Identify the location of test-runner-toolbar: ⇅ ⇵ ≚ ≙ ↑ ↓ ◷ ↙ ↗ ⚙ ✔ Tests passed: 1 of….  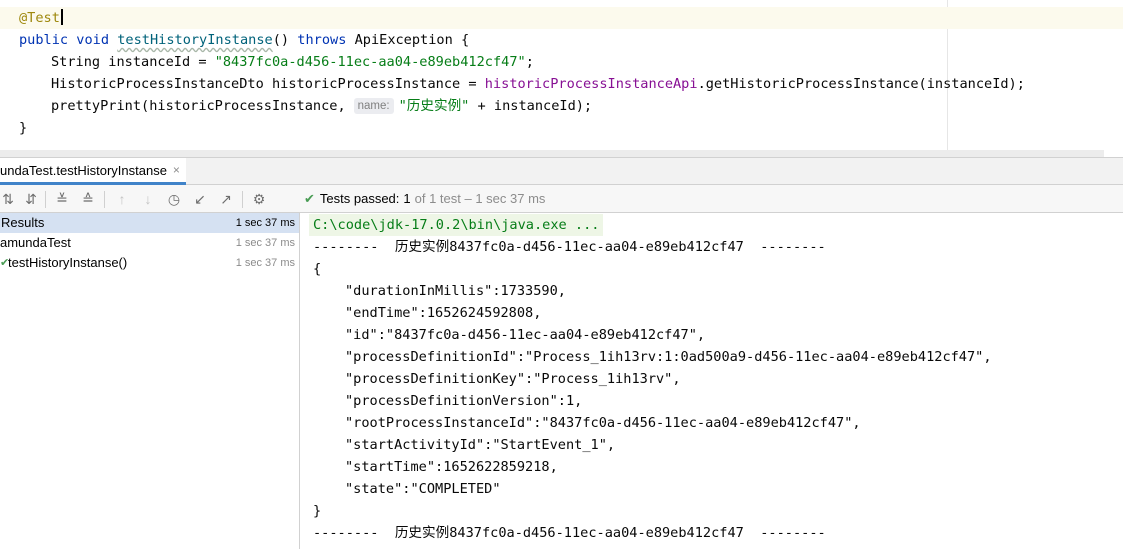
(561, 199).